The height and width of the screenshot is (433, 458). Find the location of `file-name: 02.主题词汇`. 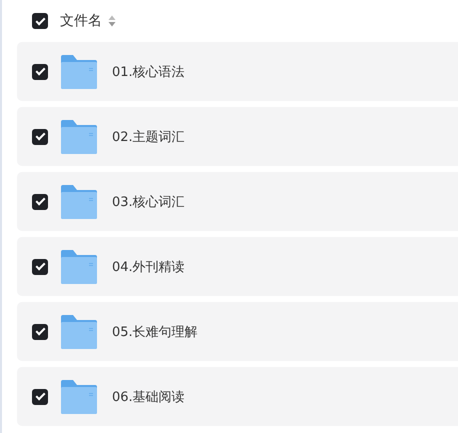

file-name: 02.主题词汇 is located at coordinates (148, 137).